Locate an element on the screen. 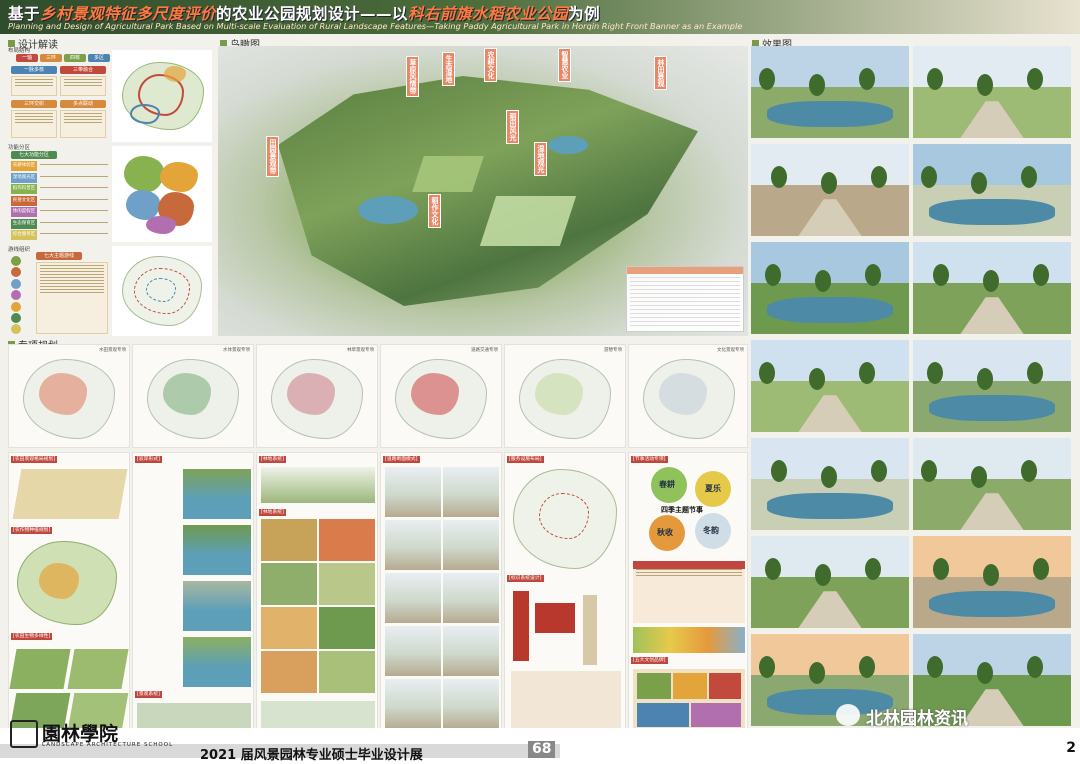  bank-form-card: [驳岸形式] [景观系统] is located at coordinates (193, 592).